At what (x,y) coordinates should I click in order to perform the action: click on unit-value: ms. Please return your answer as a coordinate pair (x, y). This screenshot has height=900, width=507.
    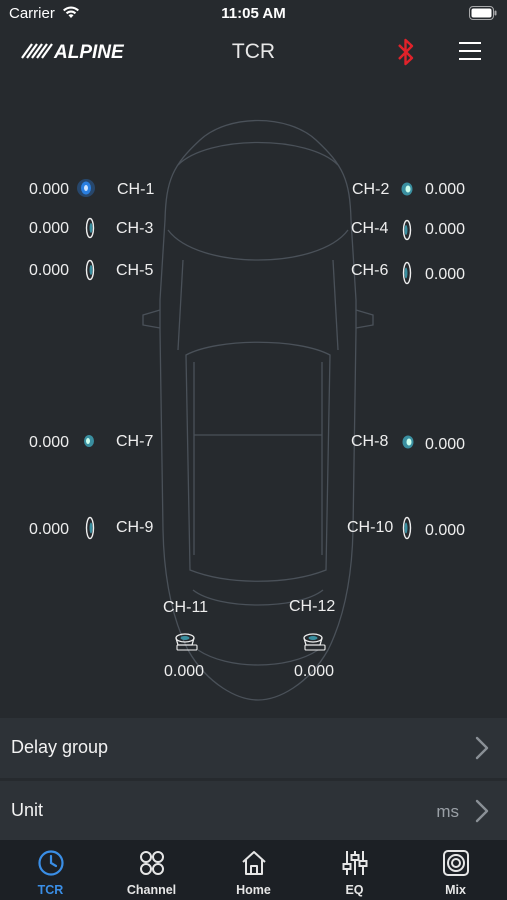
    Looking at the image, I should click on (447, 811).